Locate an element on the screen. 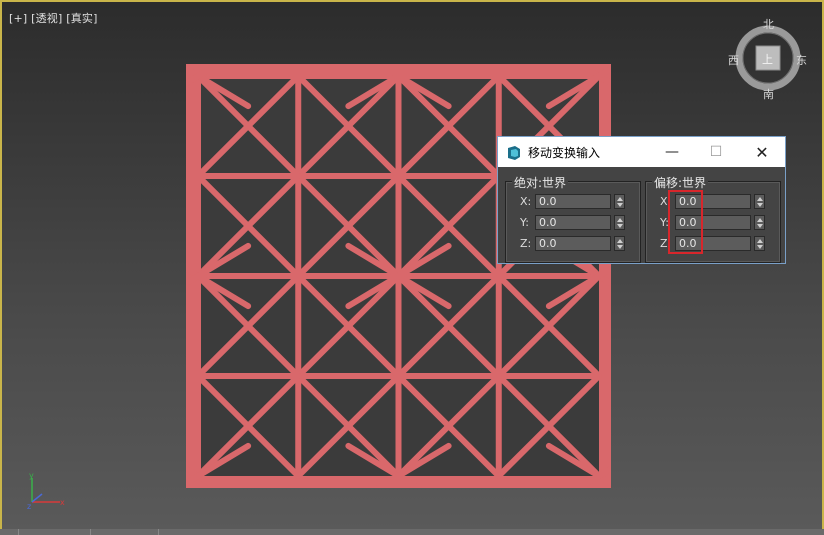 The width and height of the screenshot is (824, 535). offset-world-title: 偏移:世界 is located at coordinates (680, 182).